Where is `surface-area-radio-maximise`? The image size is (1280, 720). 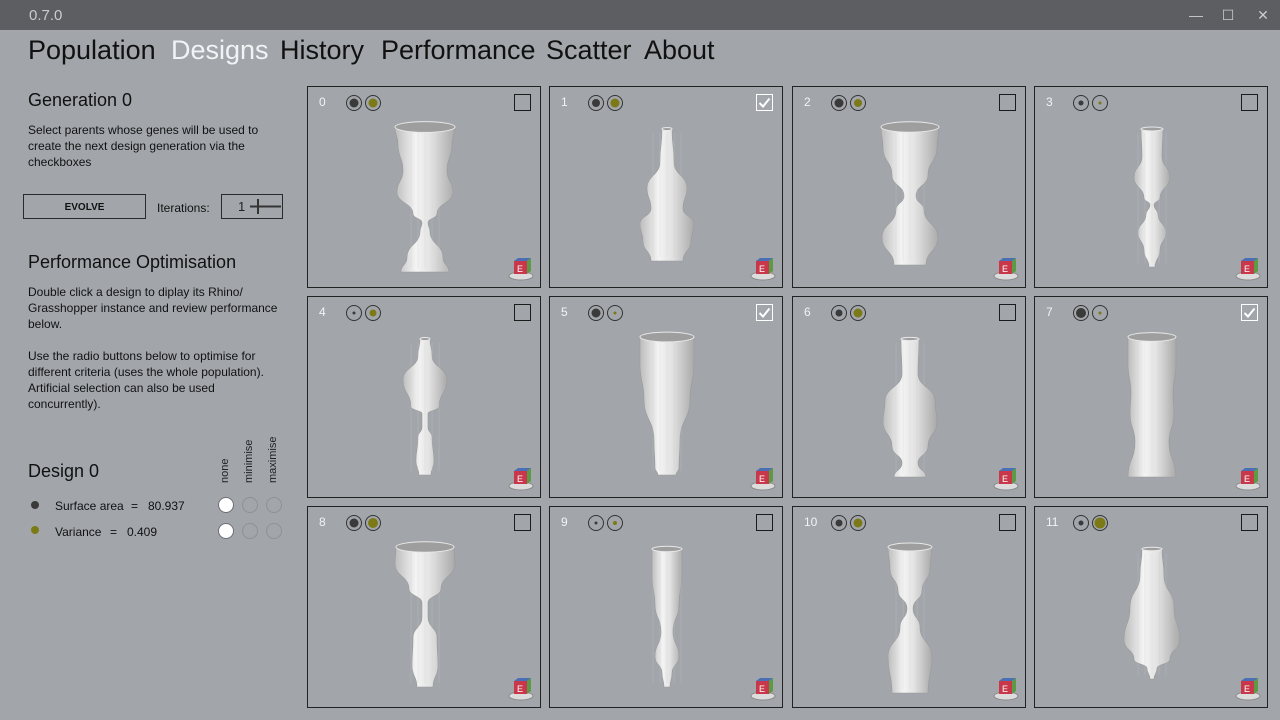
surface-area-radio-maximise is located at coordinates (274, 505).